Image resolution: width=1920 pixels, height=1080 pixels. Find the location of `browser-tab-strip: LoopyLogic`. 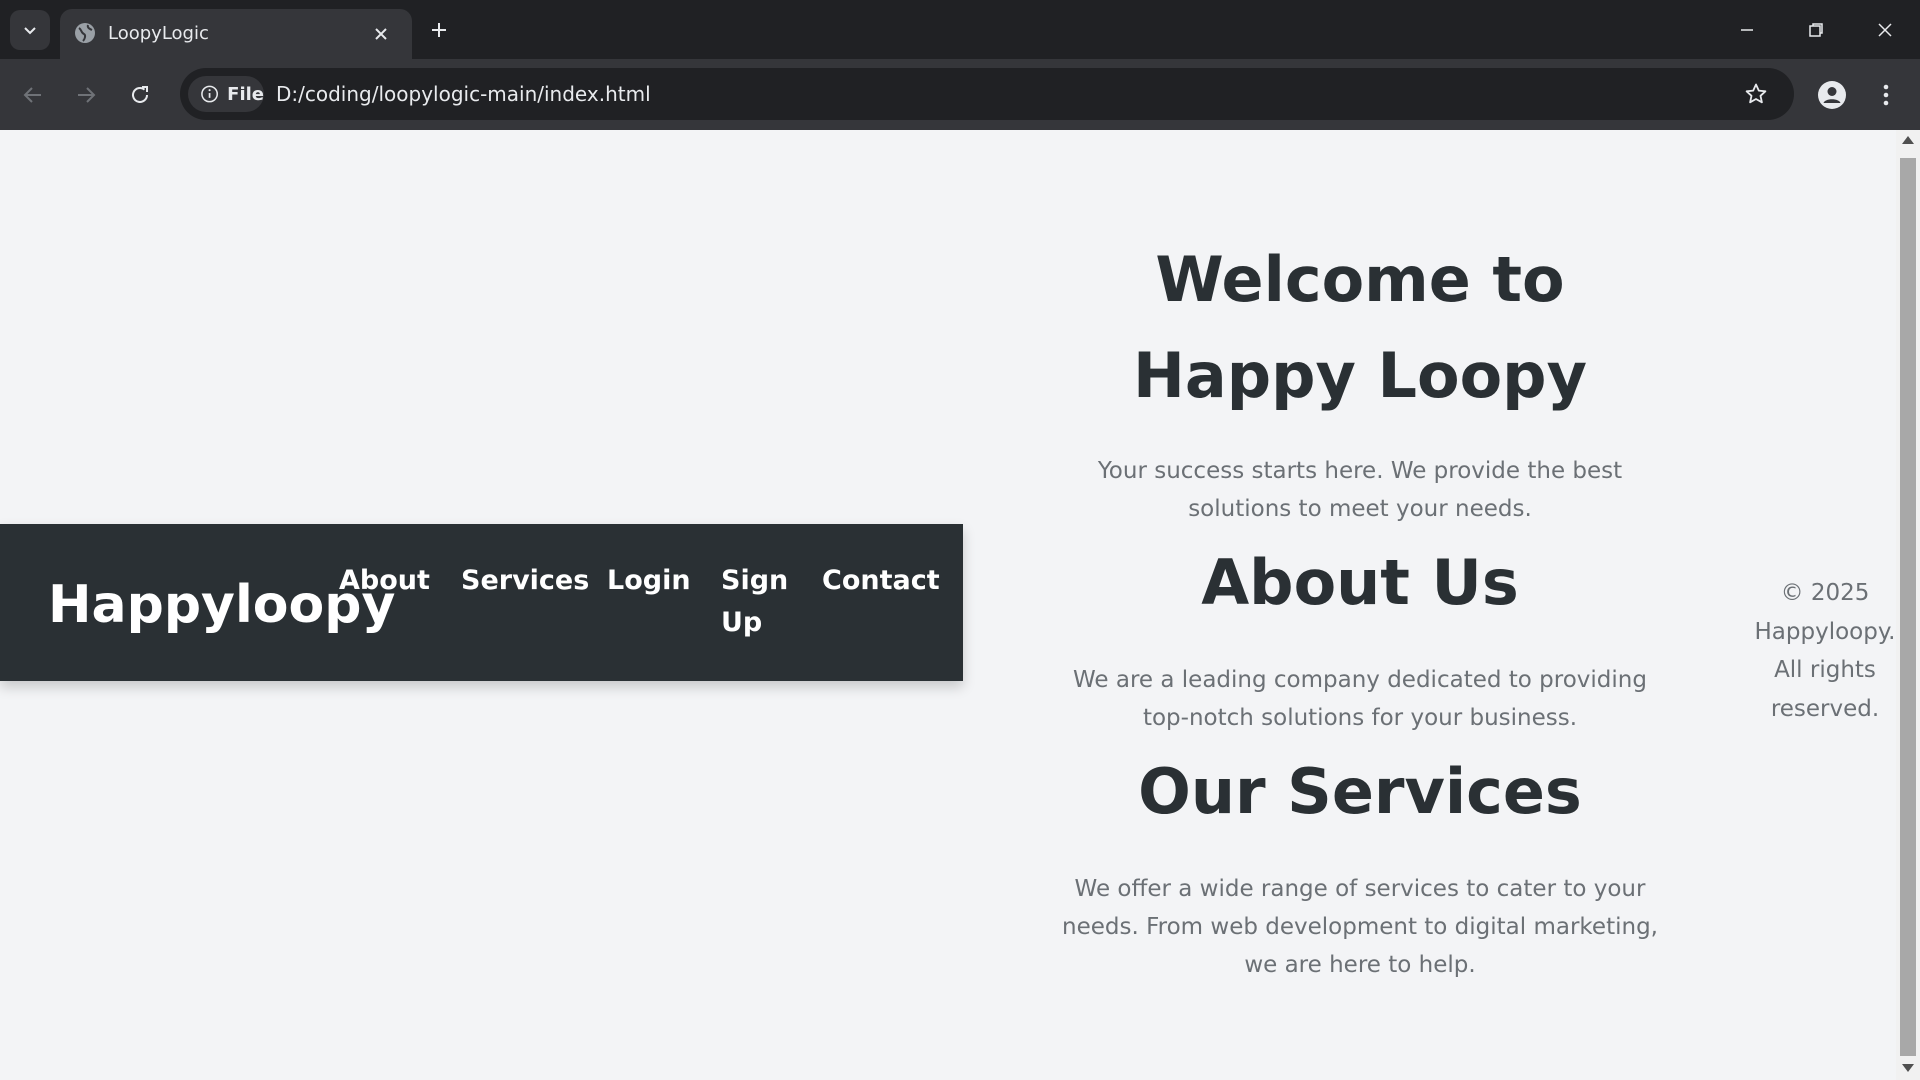

browser-tab-strip: LoopyLogic is located at coordinates (960, 29).